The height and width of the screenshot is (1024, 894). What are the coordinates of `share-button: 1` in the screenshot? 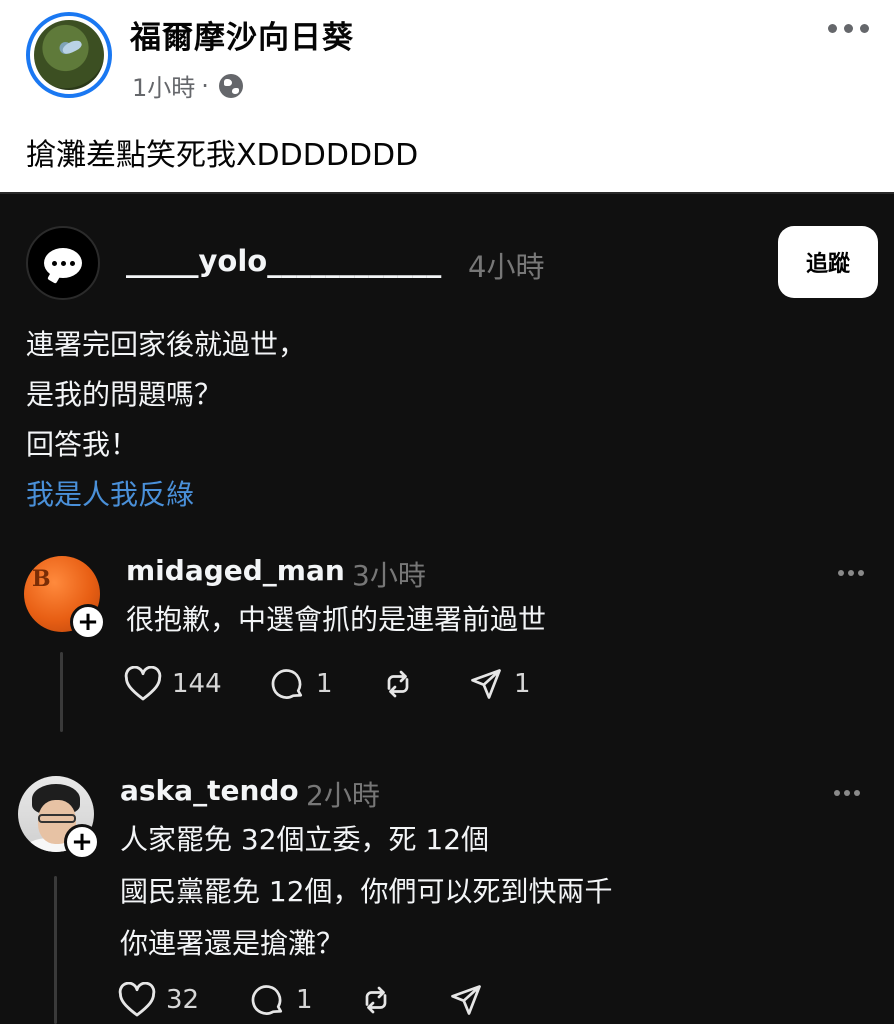 It's located at (499, 684).